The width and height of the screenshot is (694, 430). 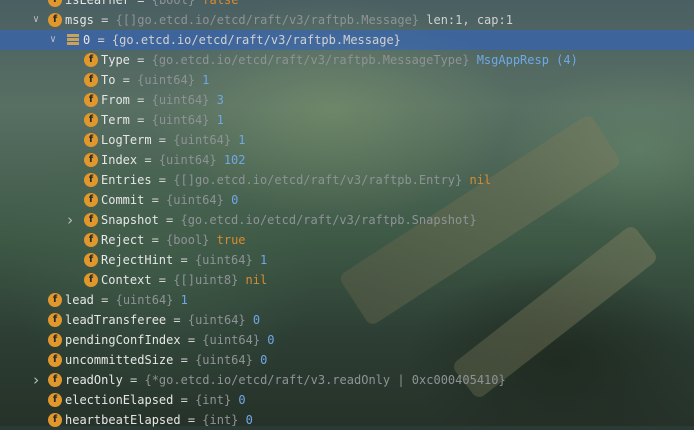 I want to click on variable-name: heartbeatElapsed, so click(x=123, y=420).